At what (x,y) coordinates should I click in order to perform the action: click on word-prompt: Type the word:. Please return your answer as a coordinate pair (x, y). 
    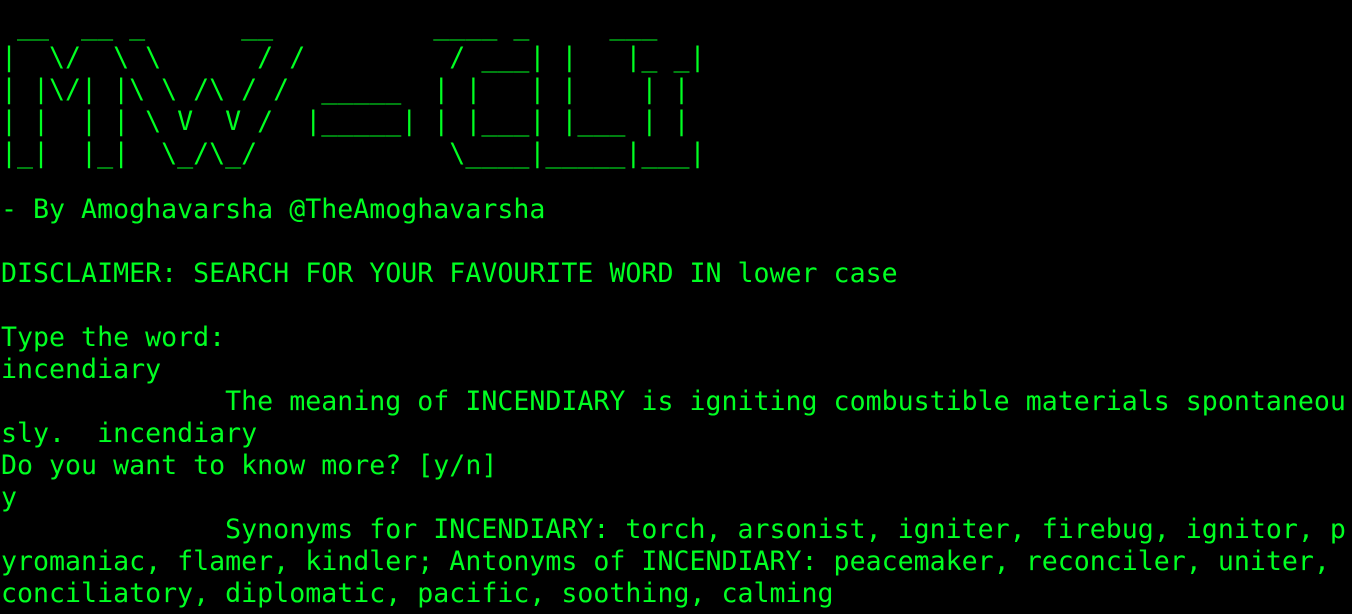
    Looking at the image, I should click on (113, 337).